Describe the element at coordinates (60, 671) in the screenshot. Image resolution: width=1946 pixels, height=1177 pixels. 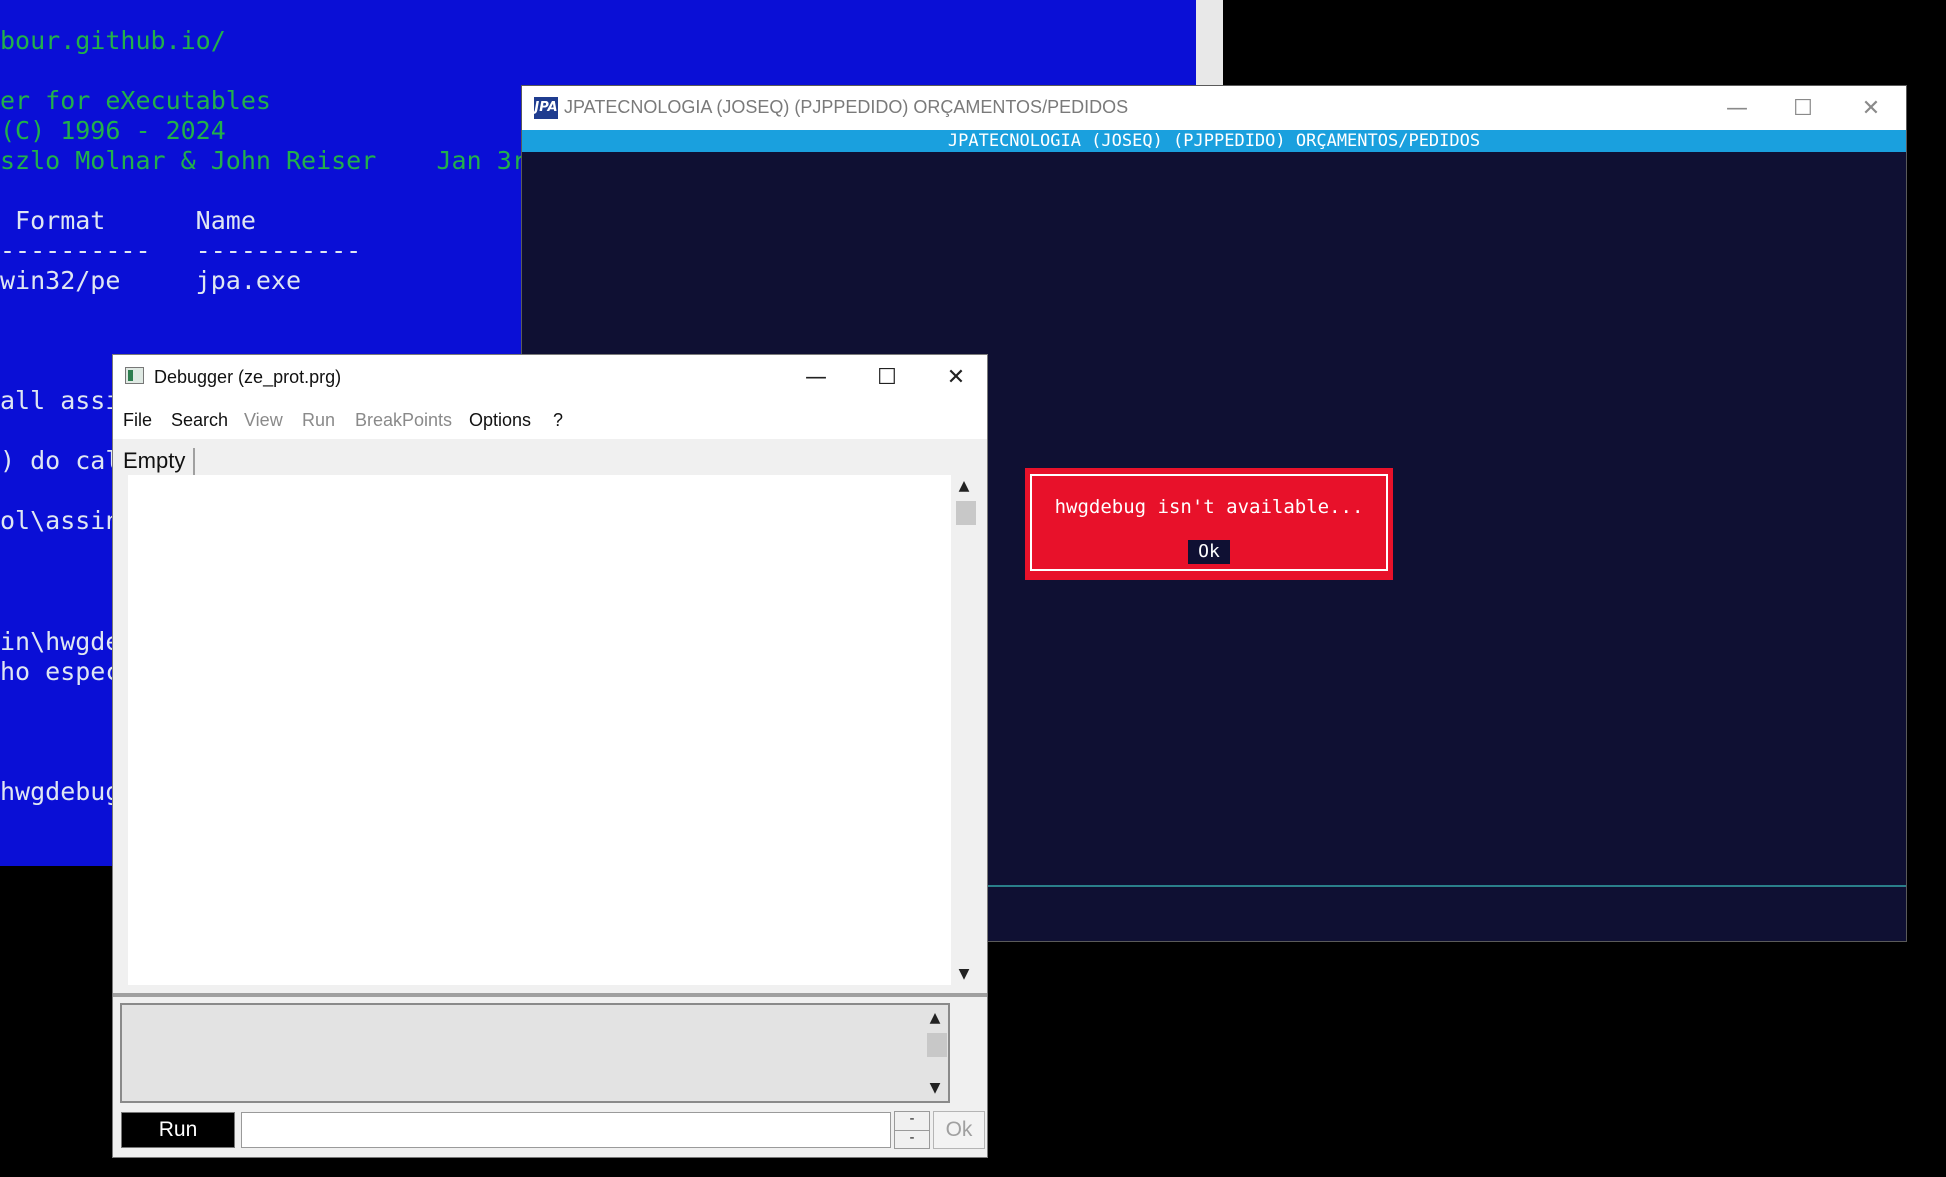
I see `console-line: ho espec` at that location.